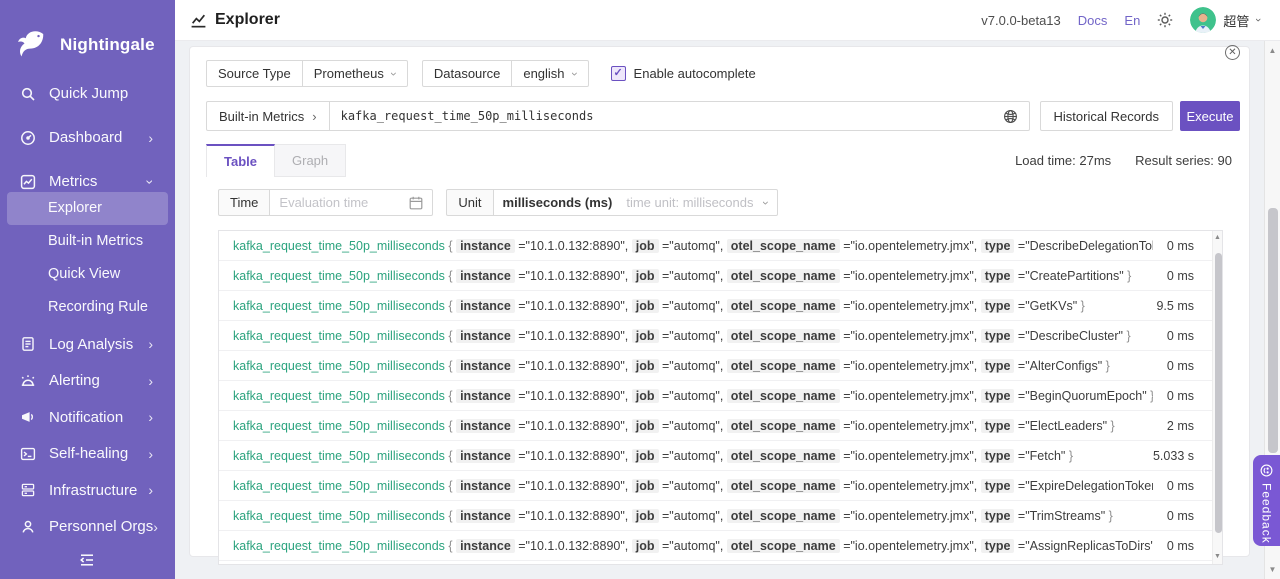 Image resolution: width=1280 pixels, height=579 pixels. I want to click on source-type-select: Prometheus ›, so click(355, 73).